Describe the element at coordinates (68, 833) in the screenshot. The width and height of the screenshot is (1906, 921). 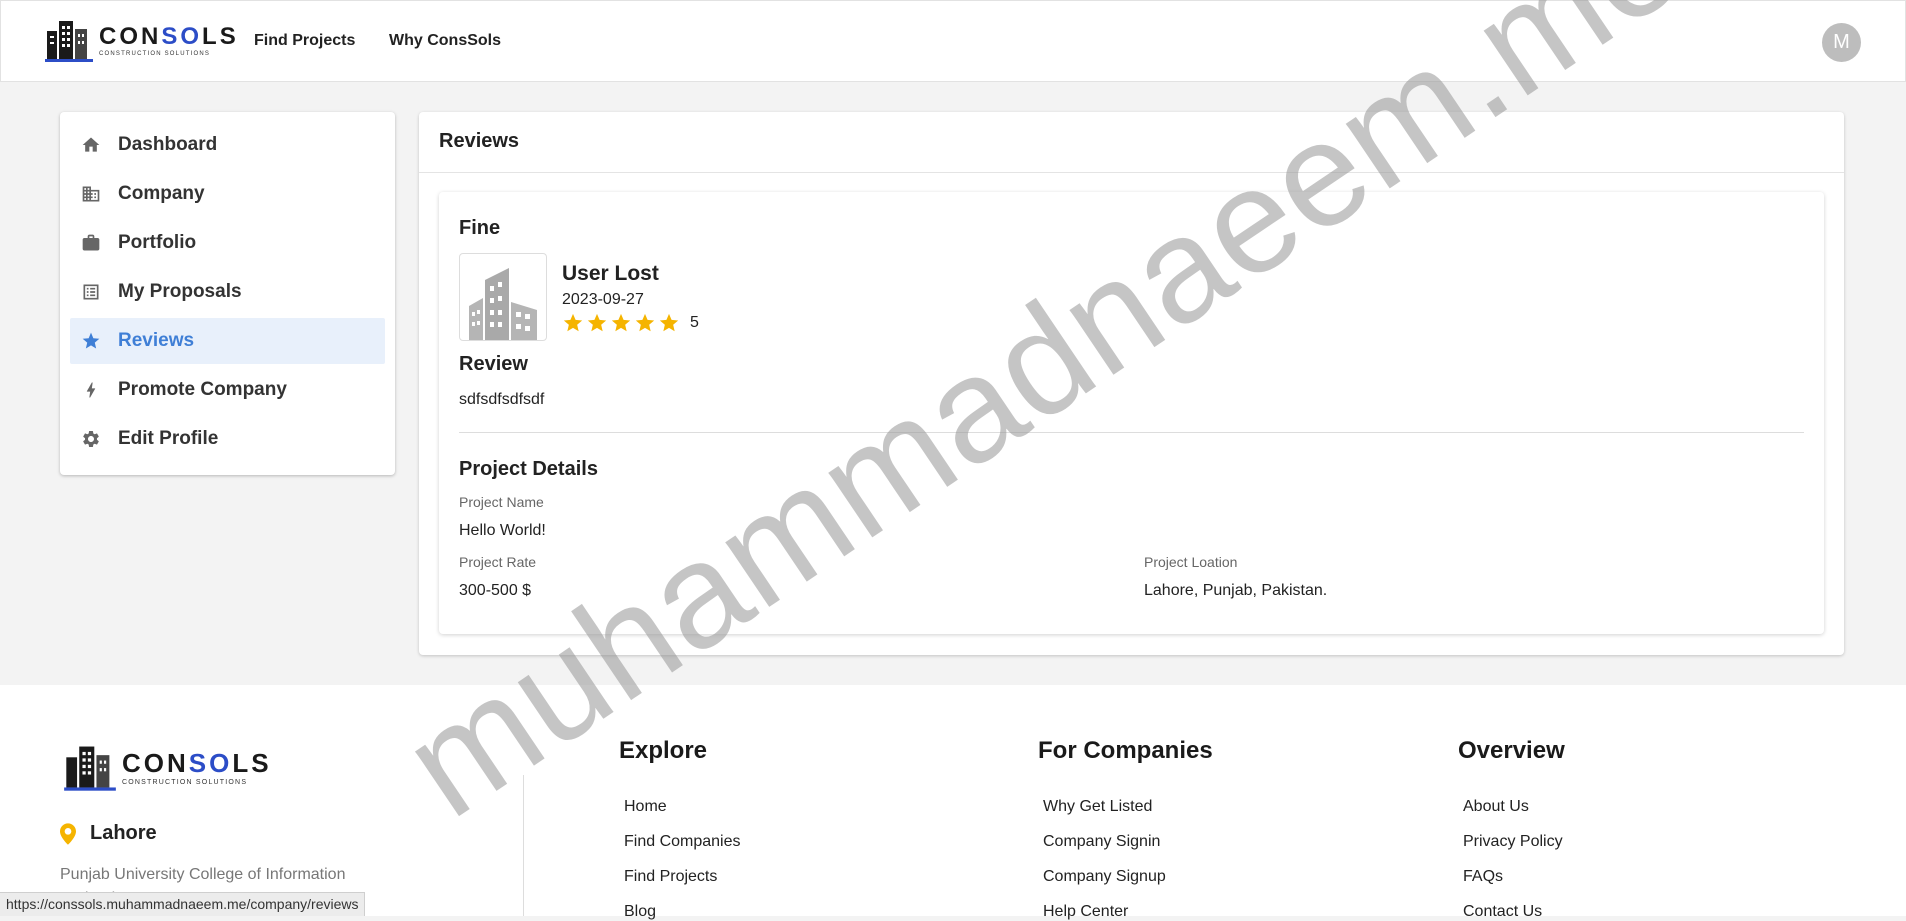
I see `location-pin-icon` at that location.